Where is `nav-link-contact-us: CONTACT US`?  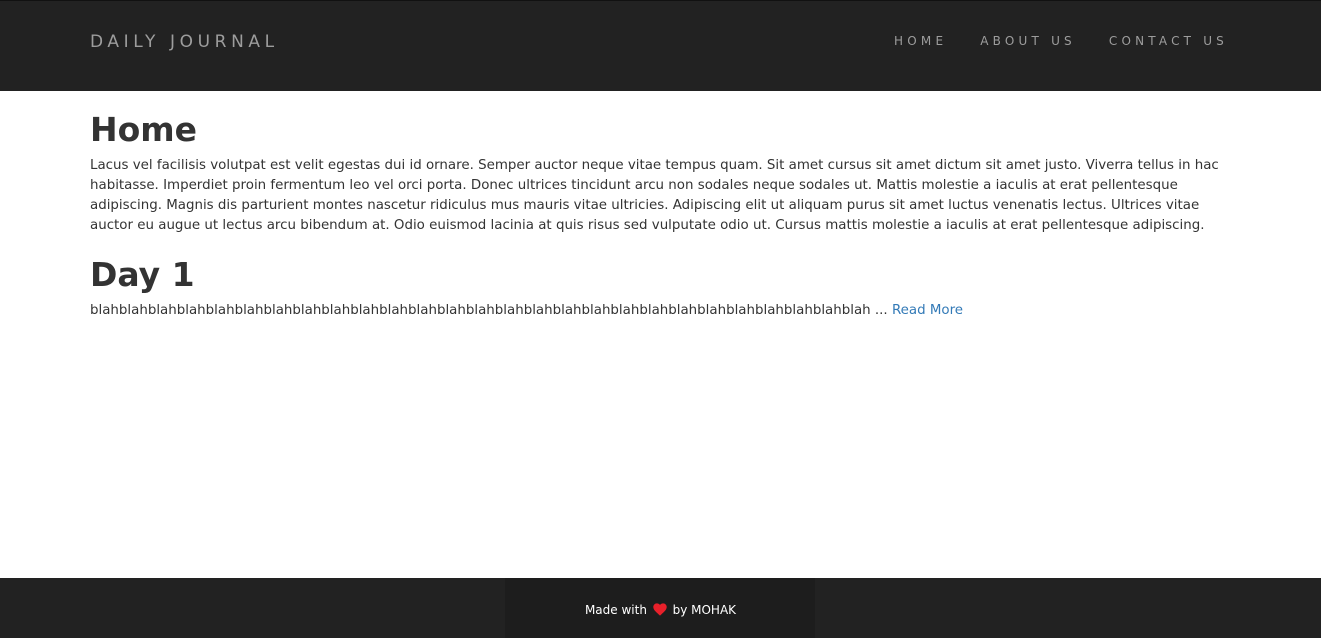
nav-link-contact-us: CONTACT US is located at coordinates (1168, 41).